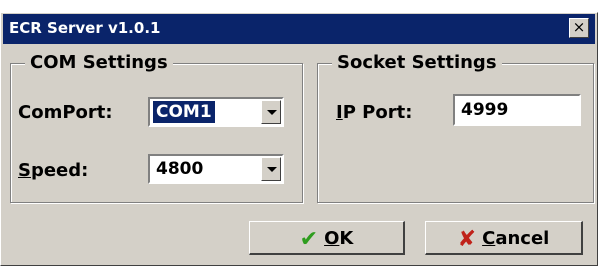 Image resolution: width=600 pixels, height=266 pixels. Describe the element at coordinates (216, 169) in the screenshot. I see `speed-select: 4800` at that location.